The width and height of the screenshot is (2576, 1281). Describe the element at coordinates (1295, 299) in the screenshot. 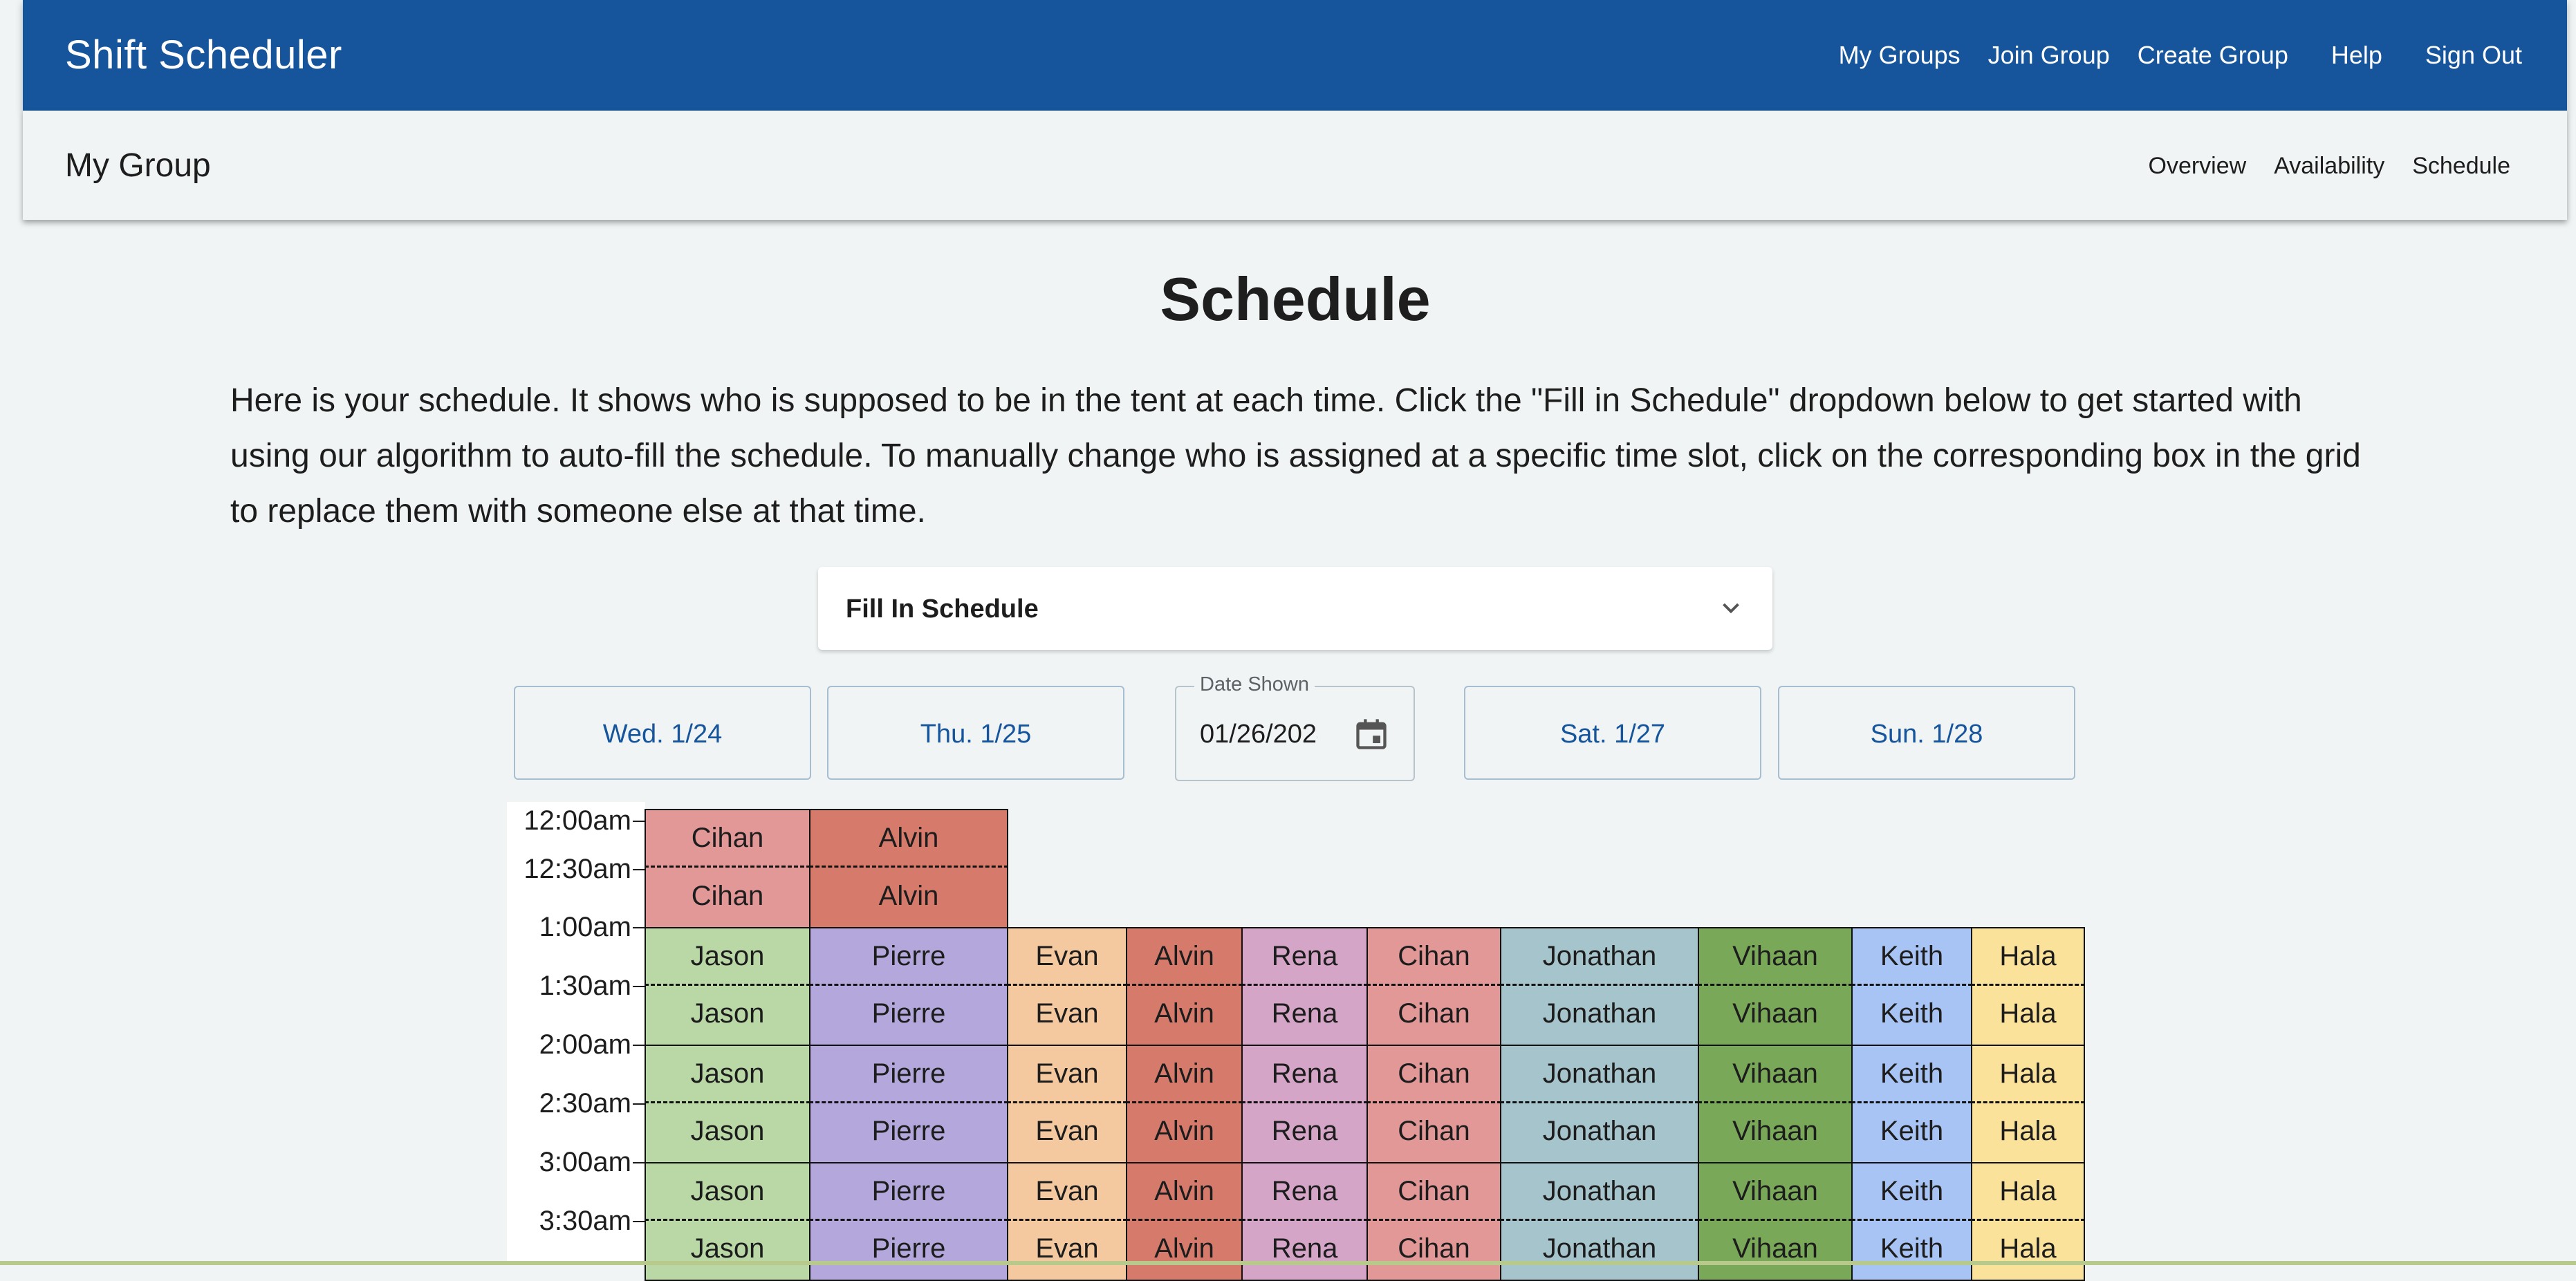

I see `page-title: Schedule` at that location.